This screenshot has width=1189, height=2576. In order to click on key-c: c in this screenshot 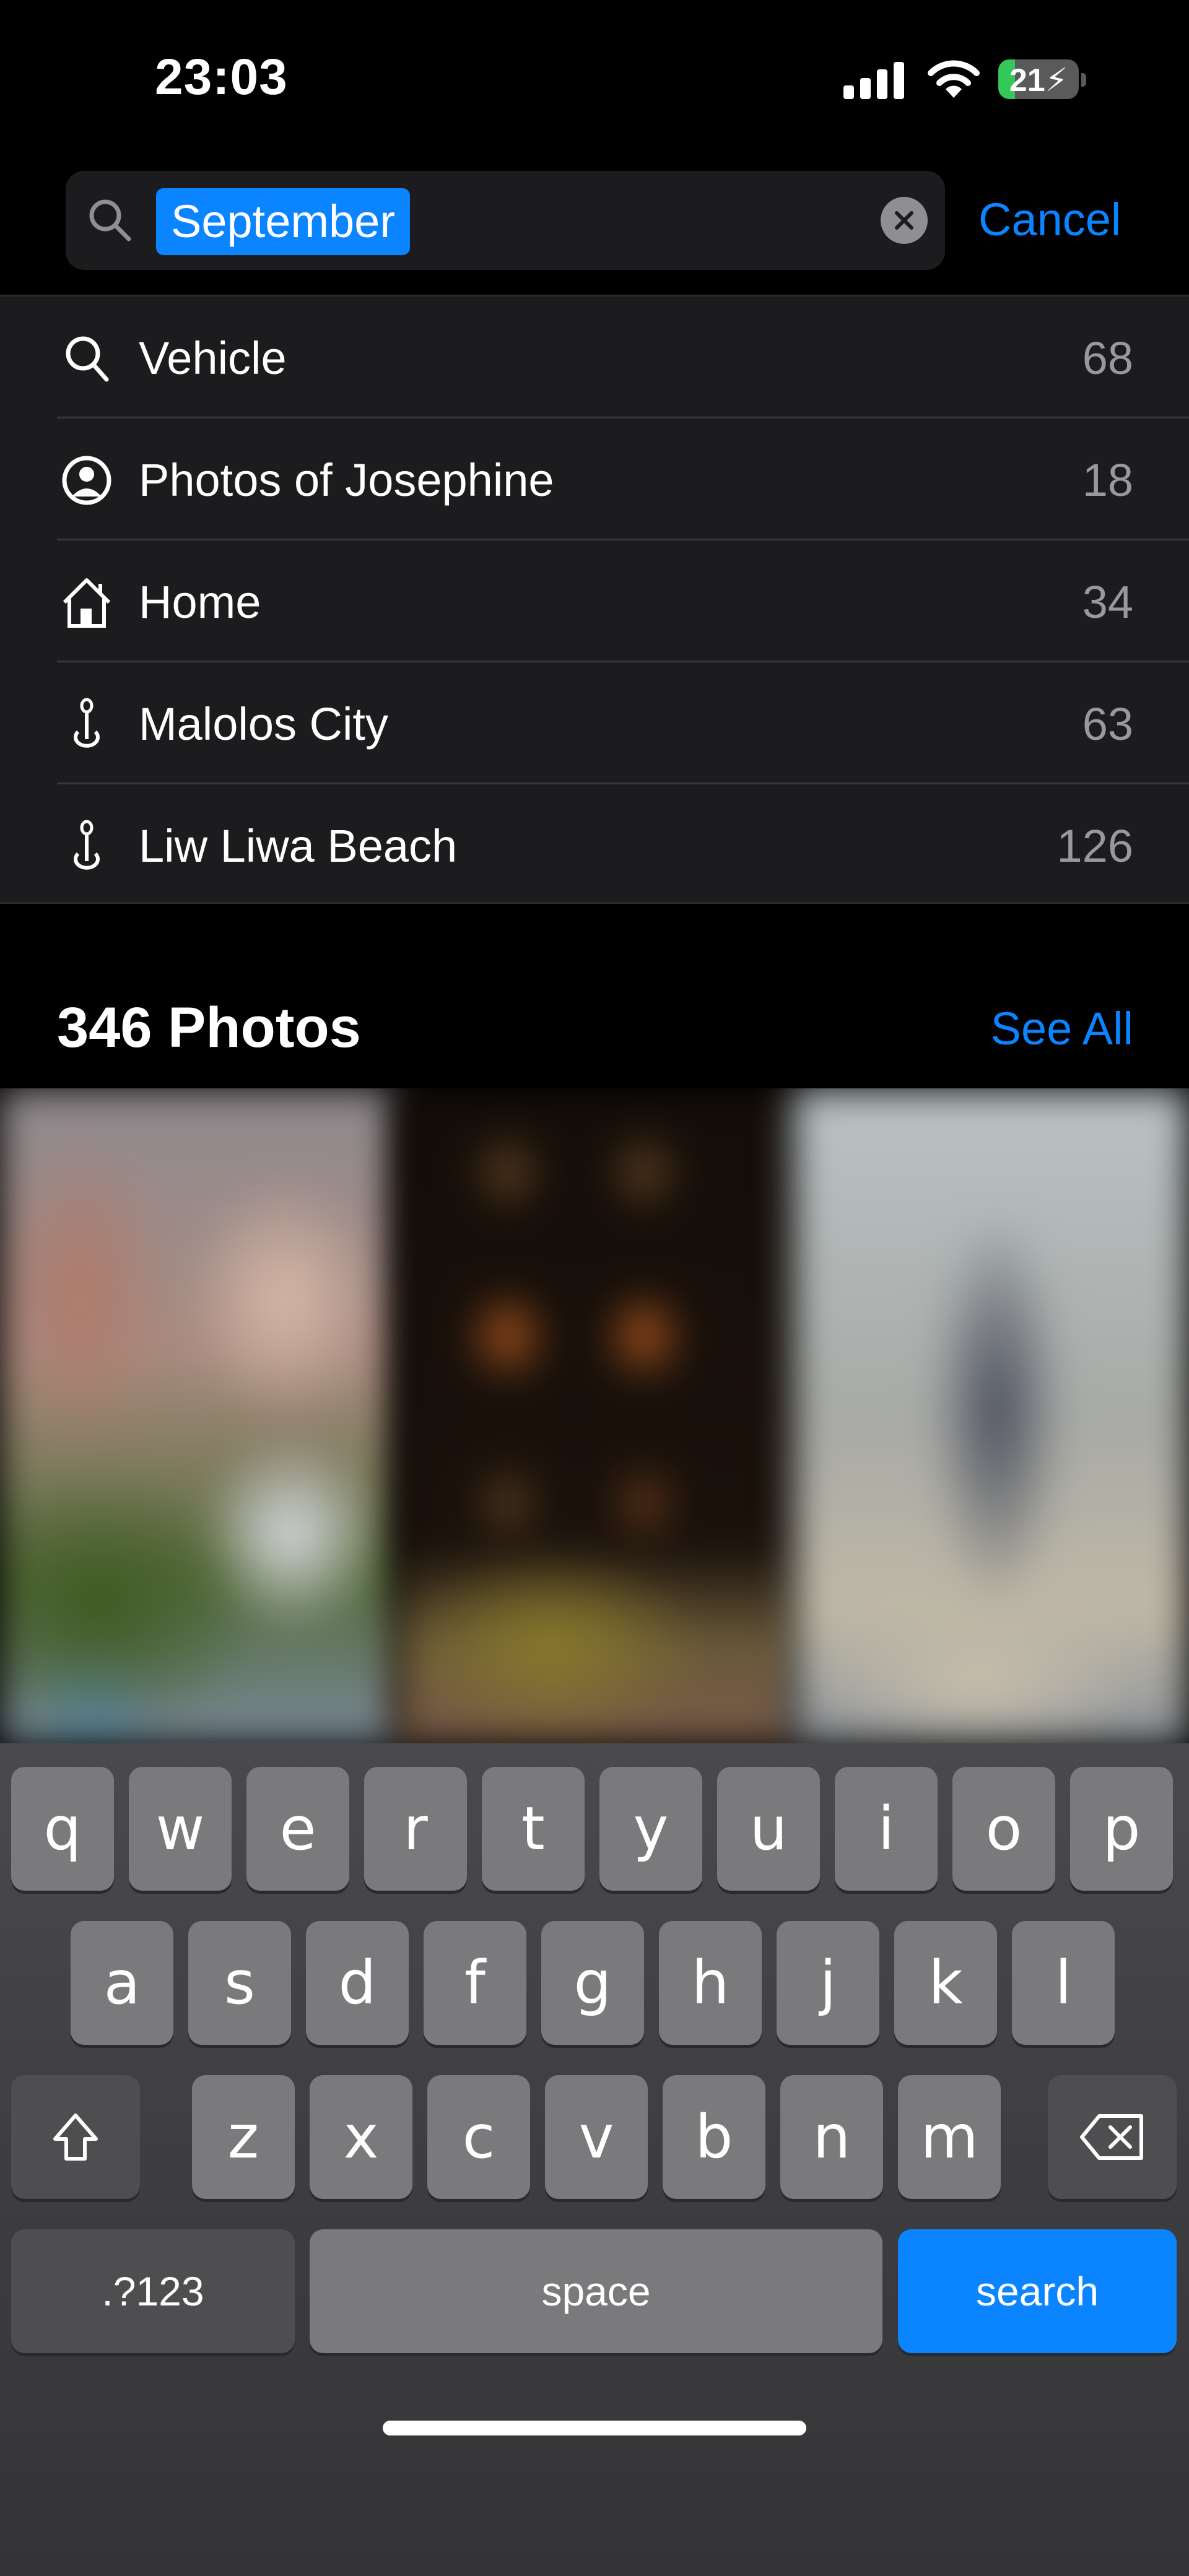, I will do `click(479, 2137)`.